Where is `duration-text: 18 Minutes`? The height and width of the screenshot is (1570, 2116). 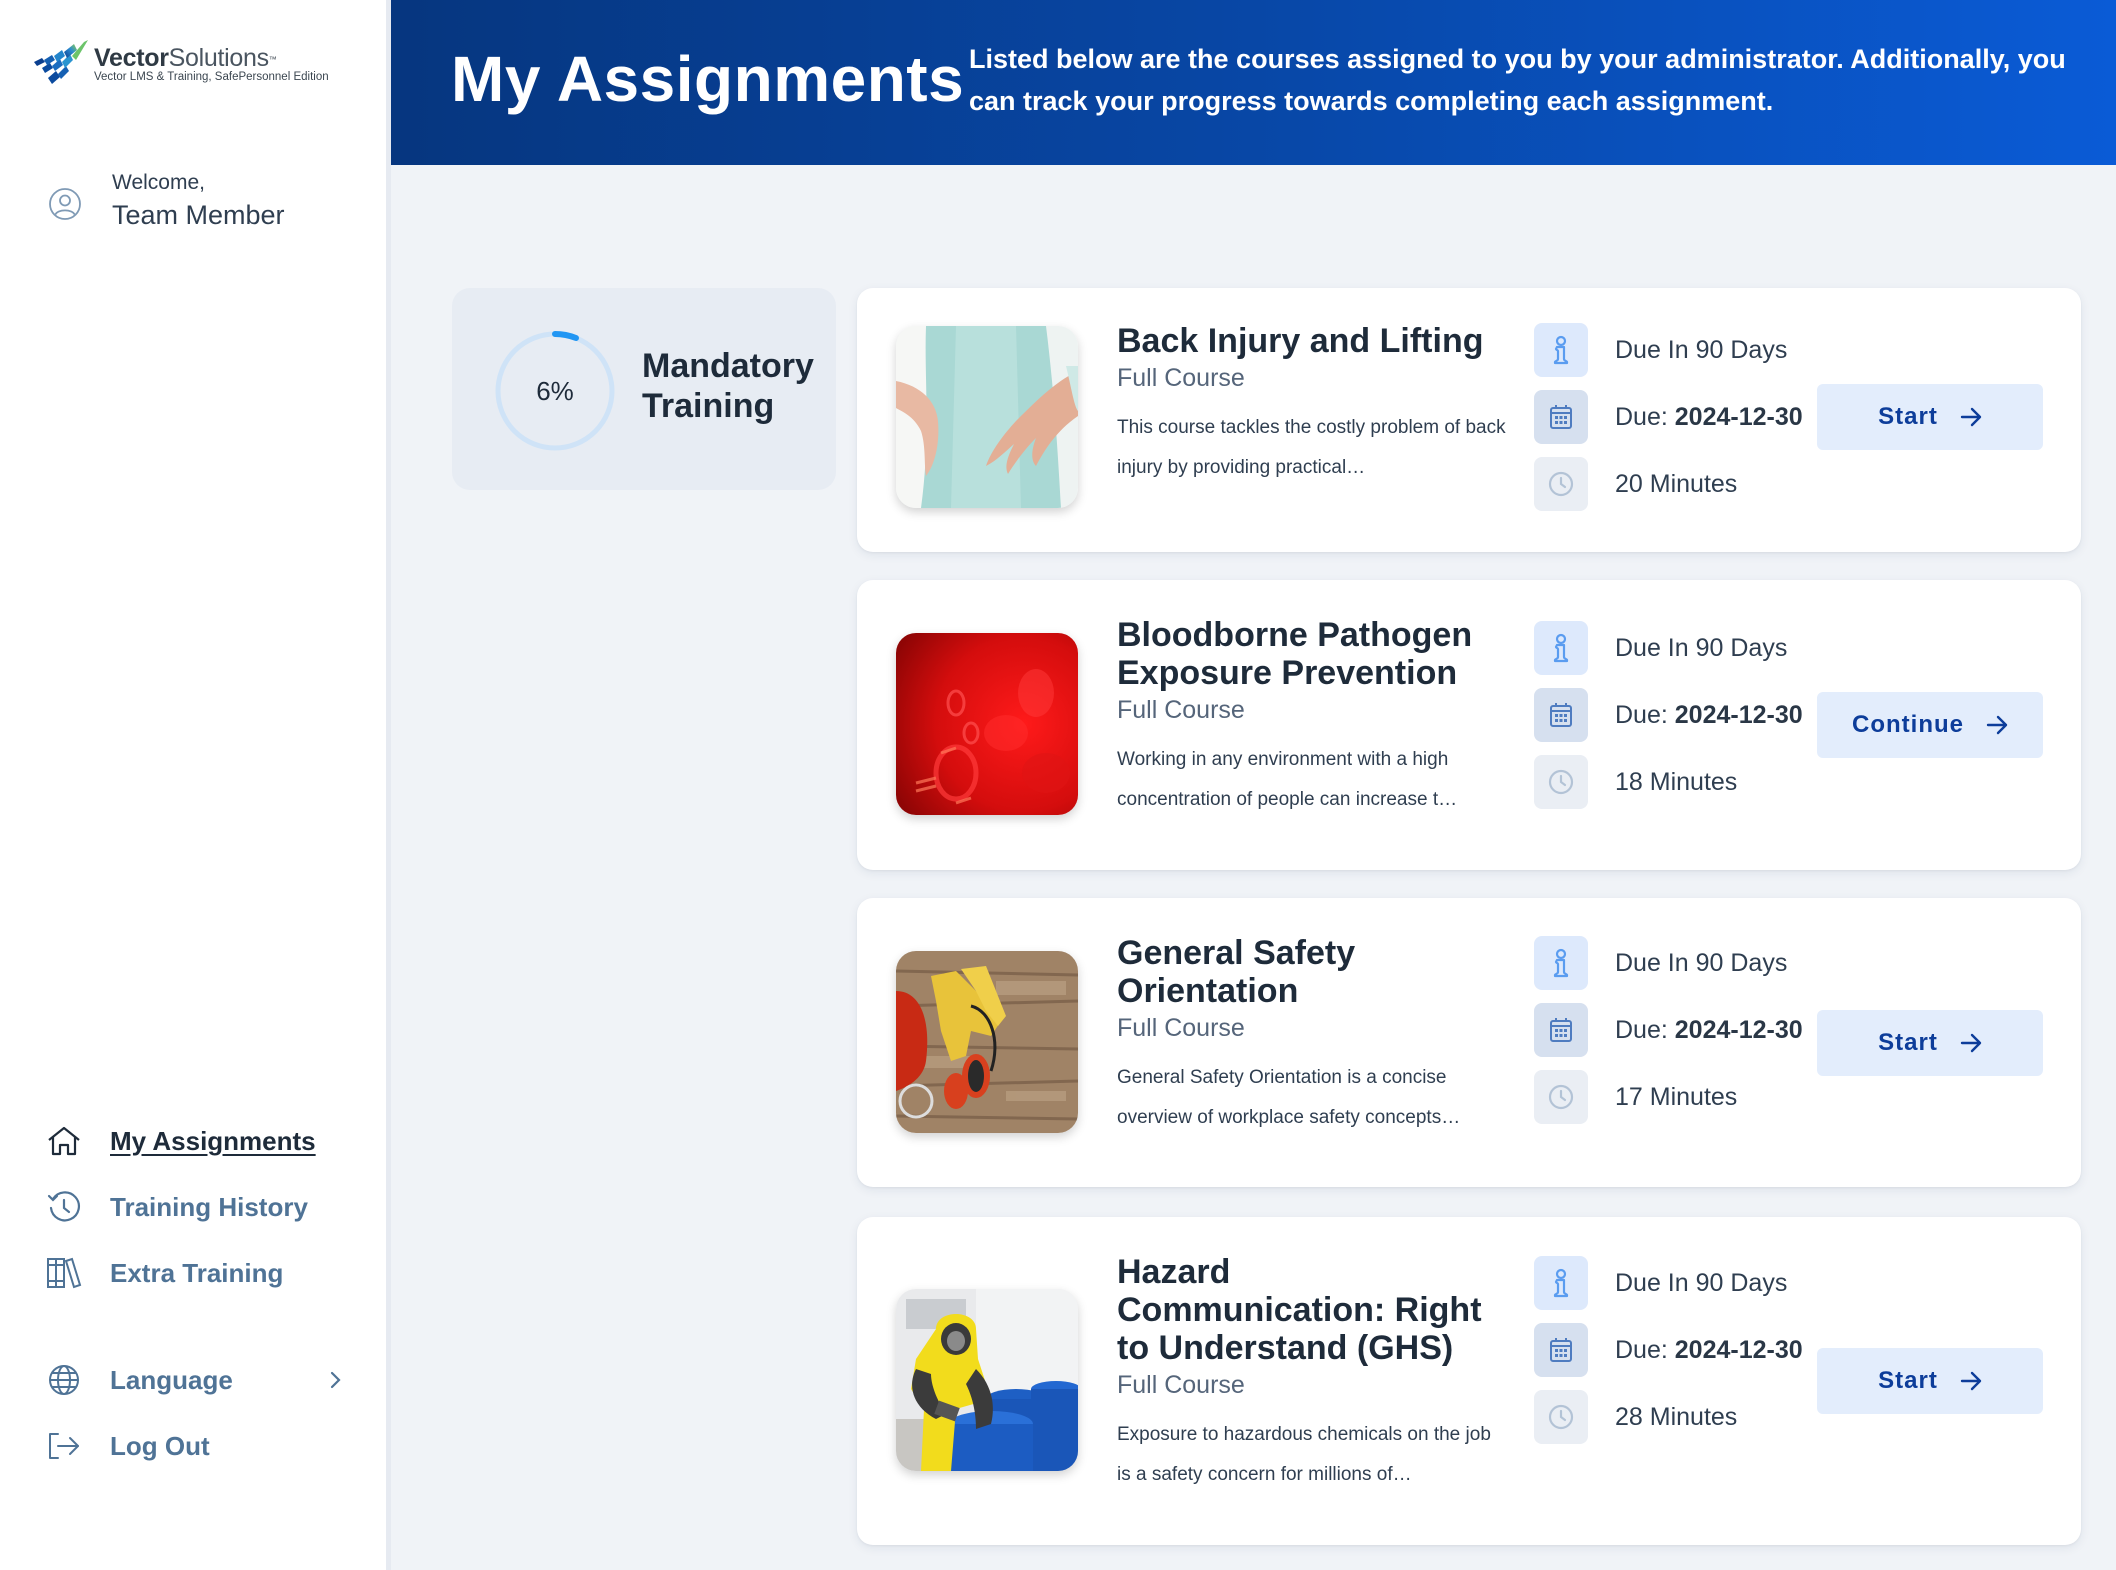
duration-text: 18 Minutes is located at coordinates (1676, 781).